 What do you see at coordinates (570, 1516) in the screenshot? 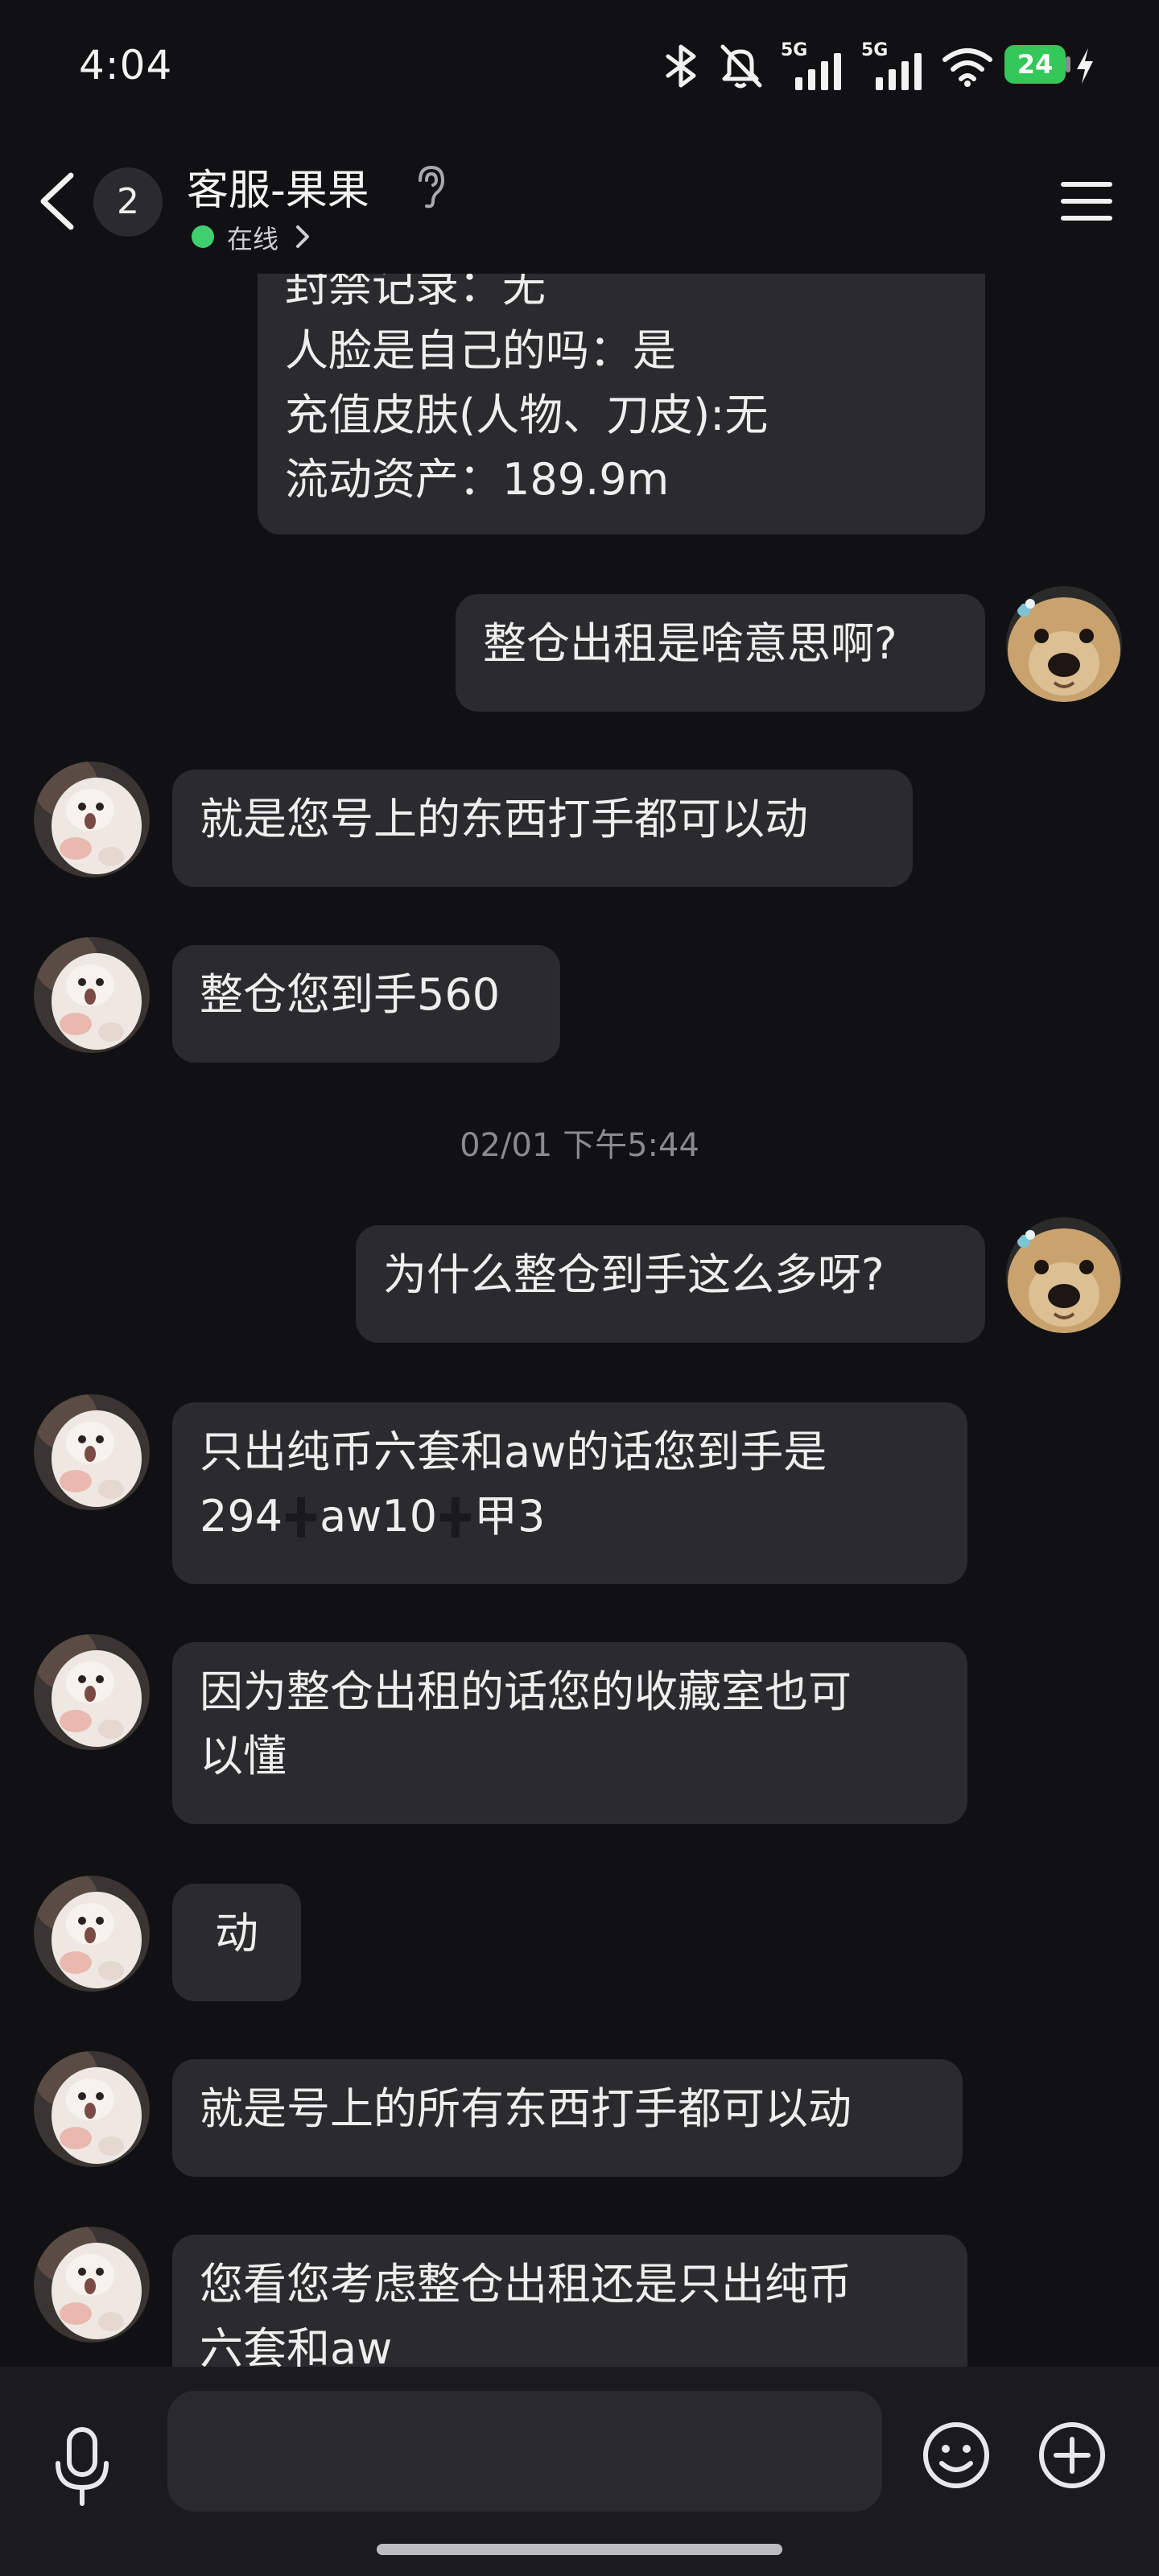
I see `message-text-line: 294 aw10 甲3` at bounding box center [570, 1516].